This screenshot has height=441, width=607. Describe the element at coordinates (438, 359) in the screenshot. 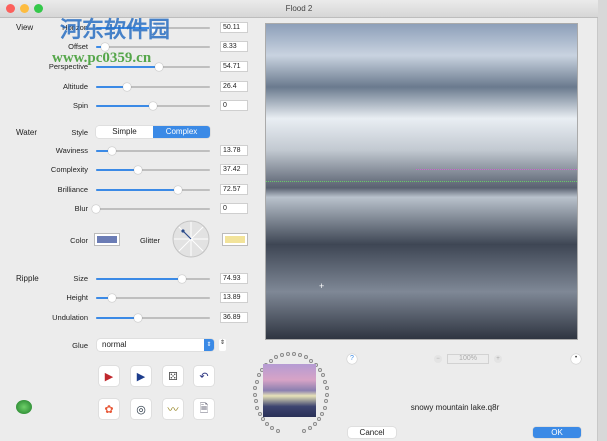

I see `zoom-out-button: −` at that location.